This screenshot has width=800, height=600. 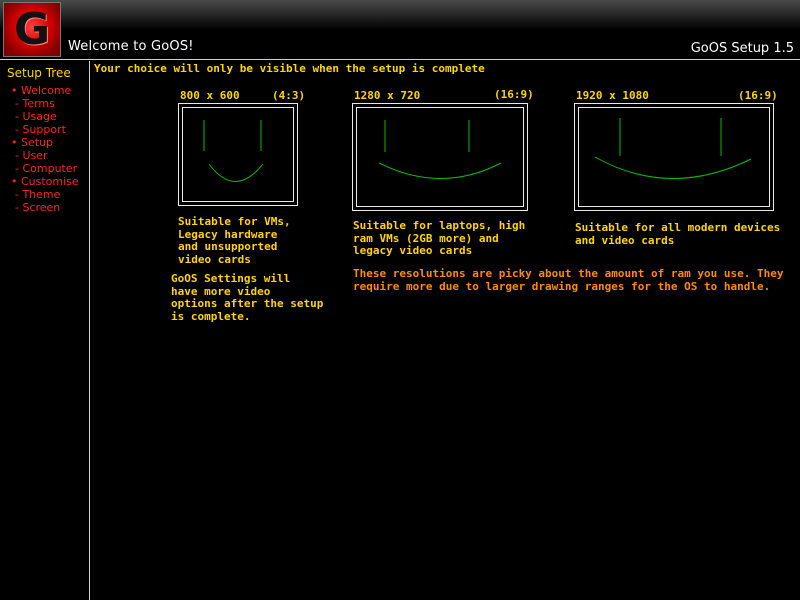 I want to click on note-line: GoOS Settings will, so click(x=231, y=278).